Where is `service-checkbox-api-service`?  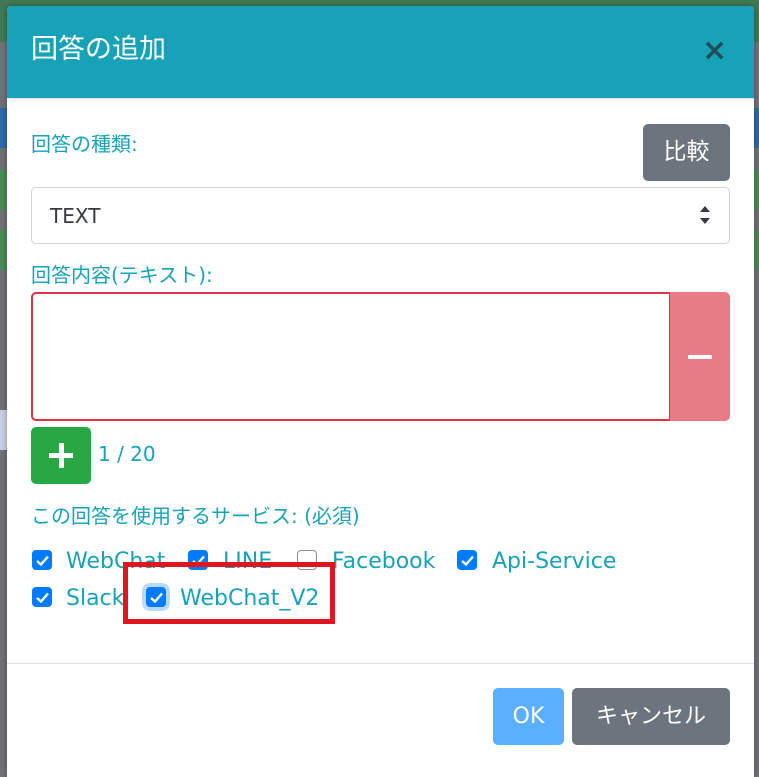
service-checkbox-api-service is located at coordinates (467, 560).